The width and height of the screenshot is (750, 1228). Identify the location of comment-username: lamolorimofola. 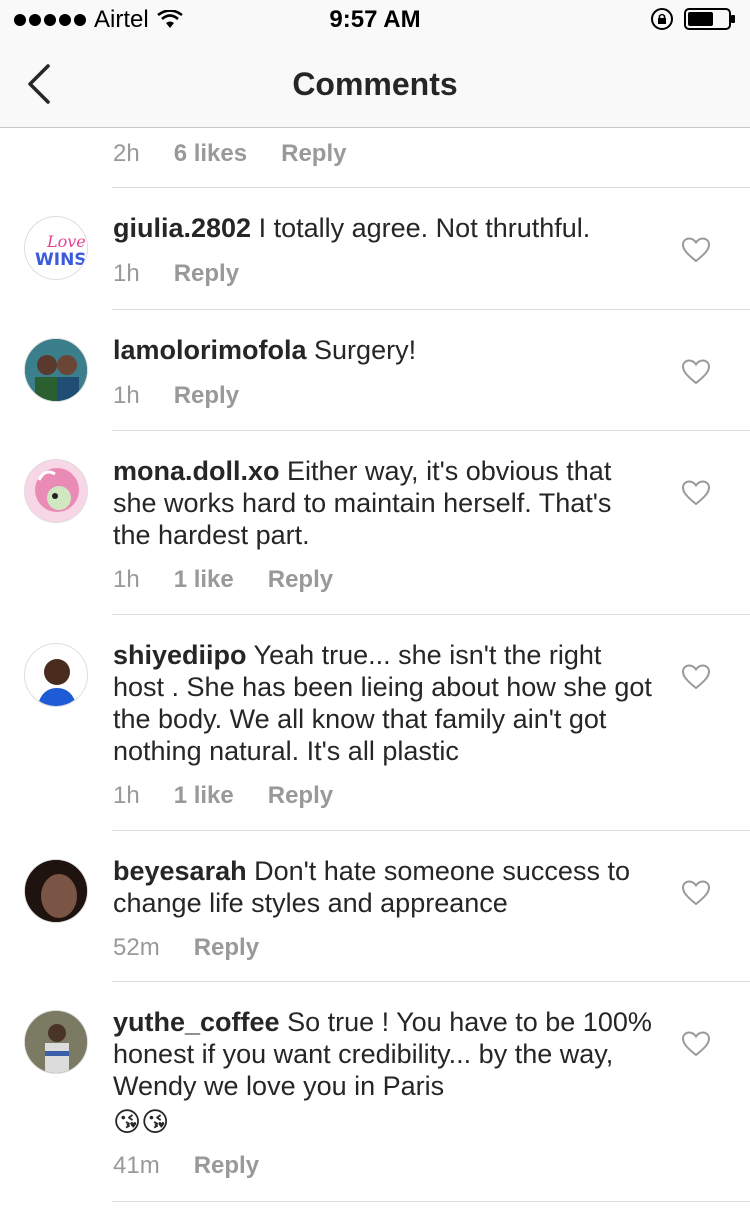
(210, 350).